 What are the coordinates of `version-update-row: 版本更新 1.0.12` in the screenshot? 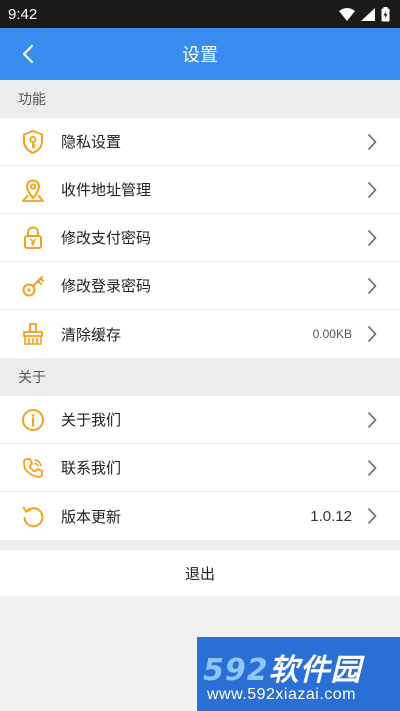 It's located at (200, 516).